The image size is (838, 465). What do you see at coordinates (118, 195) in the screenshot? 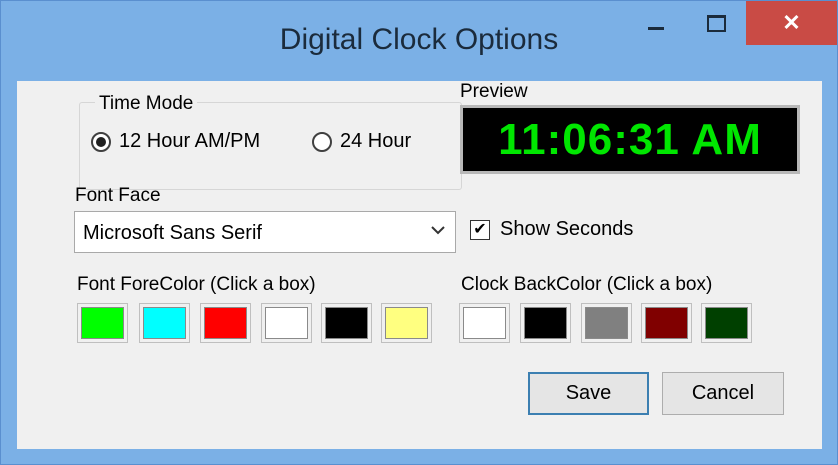
I see `font-face-label: Font Face` at bounding box center [118, 195].